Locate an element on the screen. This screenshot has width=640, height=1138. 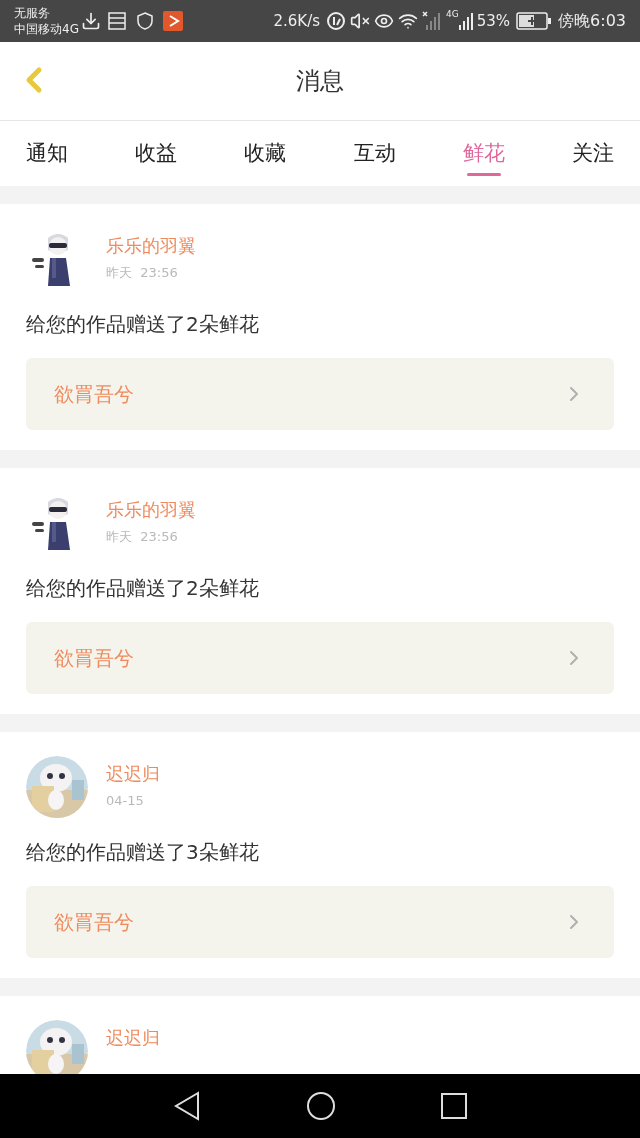
tab: 收益 is located at coordinates (156, 153).